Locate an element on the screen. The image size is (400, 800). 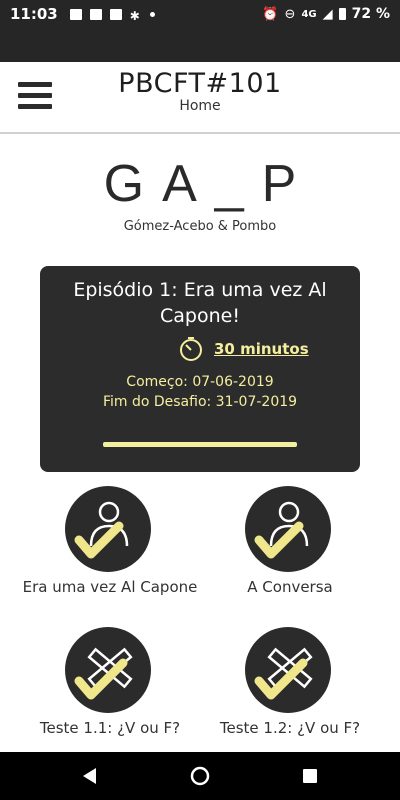
home-icon is located at coordinates (200, 776).